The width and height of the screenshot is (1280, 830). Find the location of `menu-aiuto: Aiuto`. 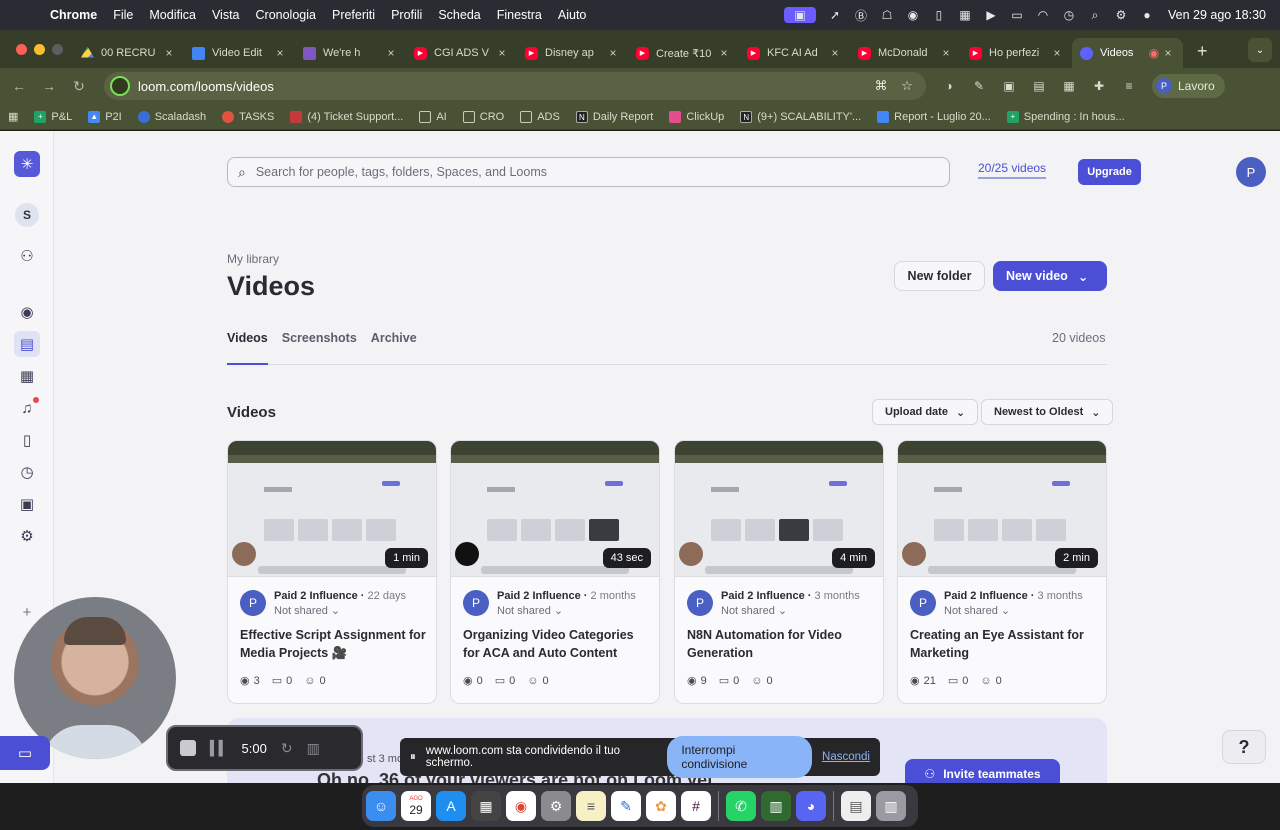

menu-aiuto: Aiuto is located at coordinates (572, 15).